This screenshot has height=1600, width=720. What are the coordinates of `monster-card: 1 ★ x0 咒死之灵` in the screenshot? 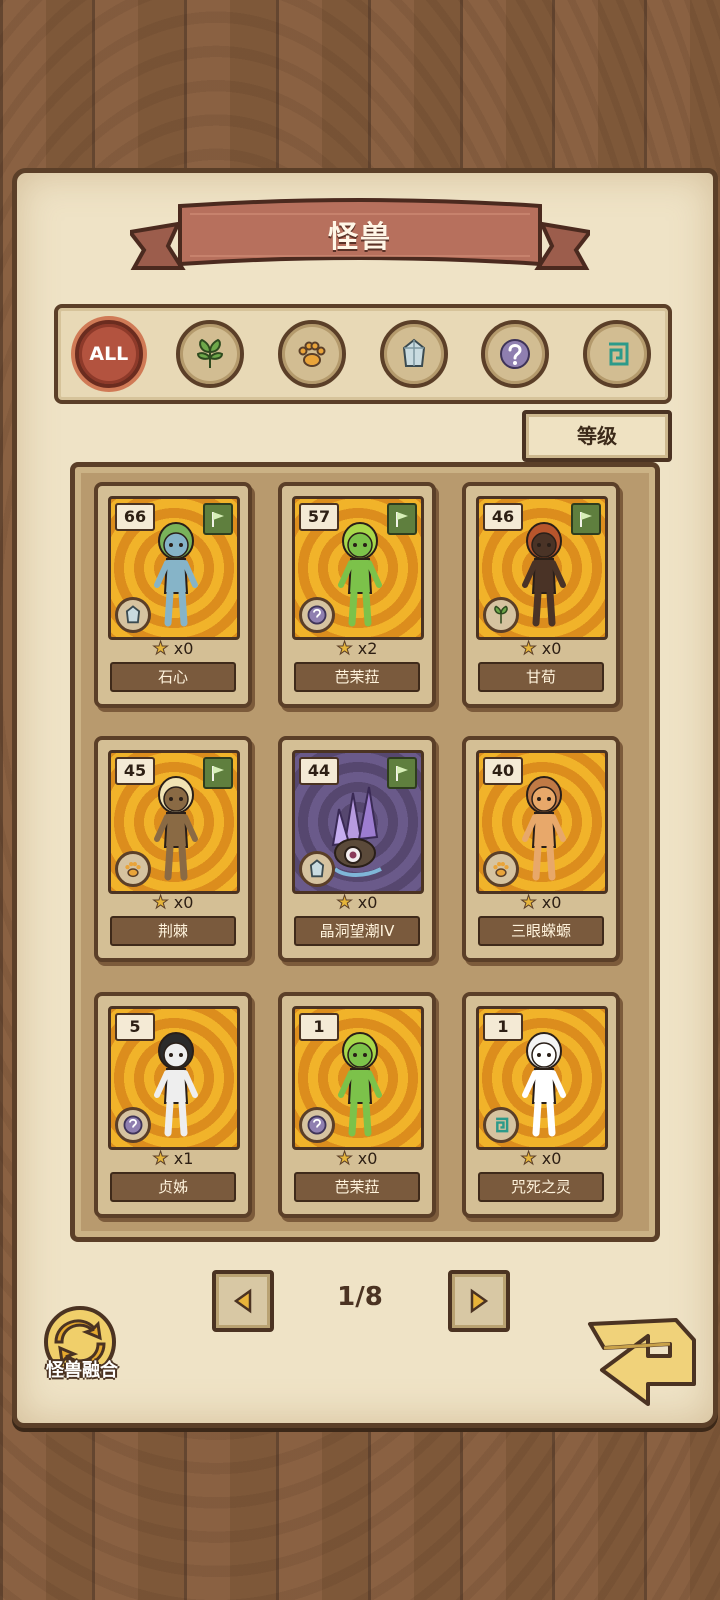 It's located at (541, 1105).